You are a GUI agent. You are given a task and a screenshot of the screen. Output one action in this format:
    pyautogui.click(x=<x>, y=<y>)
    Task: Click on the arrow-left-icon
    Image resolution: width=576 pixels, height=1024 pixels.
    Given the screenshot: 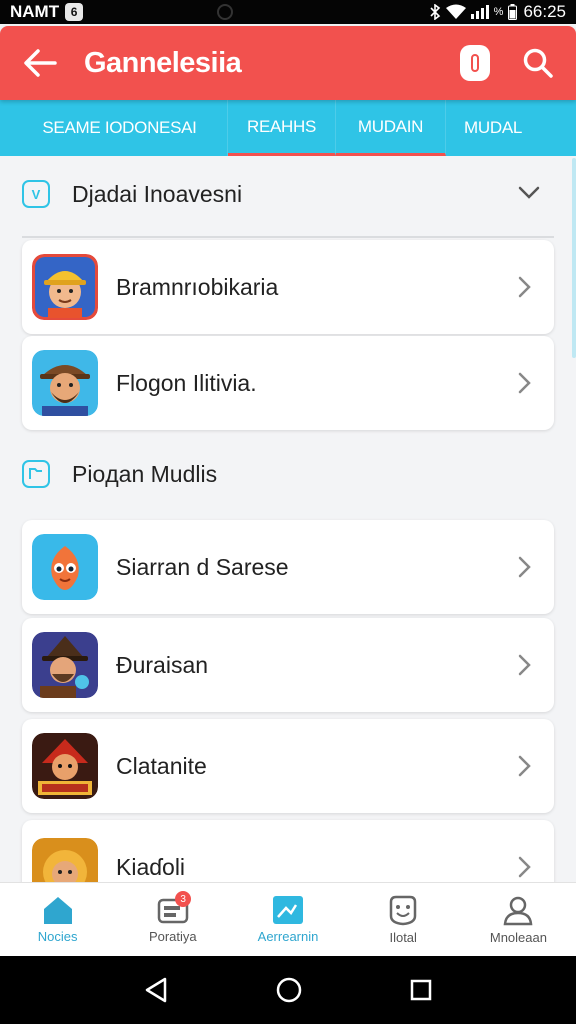 What is the action you would take?
    pyautogui.click(x=40, y=63)
    